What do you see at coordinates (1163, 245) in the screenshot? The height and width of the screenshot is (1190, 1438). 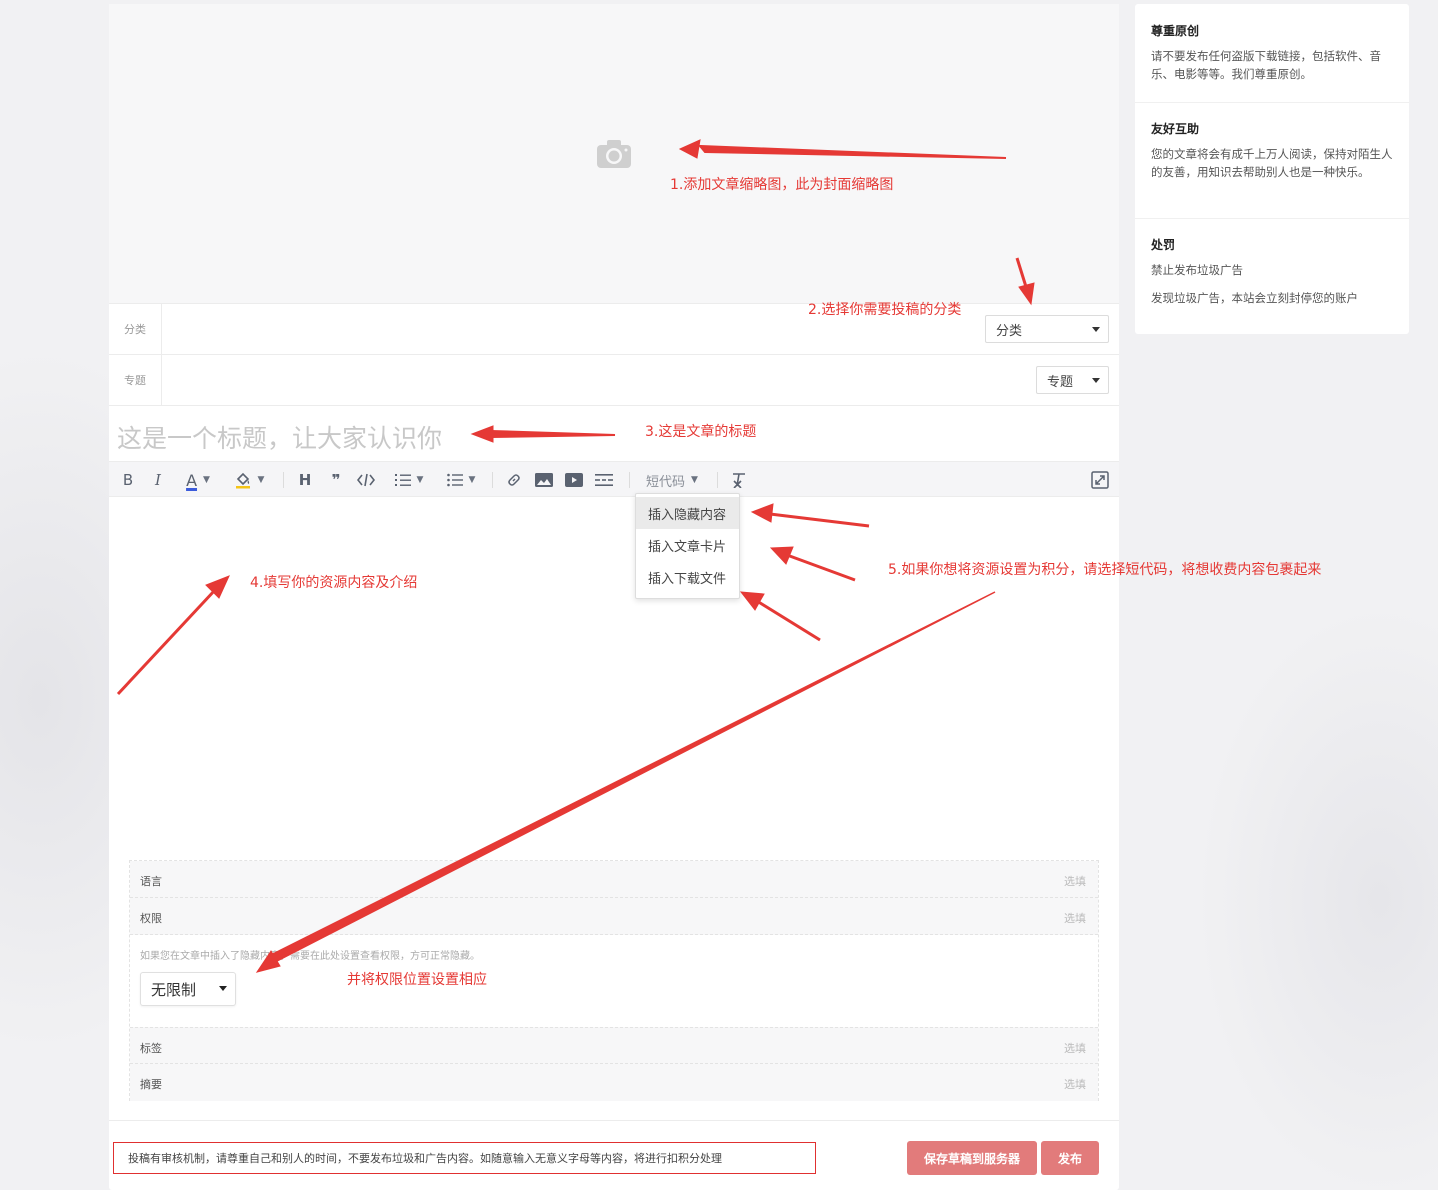 I see `sidebar-section-title: 处罚` at bounding box center [1163, 245].